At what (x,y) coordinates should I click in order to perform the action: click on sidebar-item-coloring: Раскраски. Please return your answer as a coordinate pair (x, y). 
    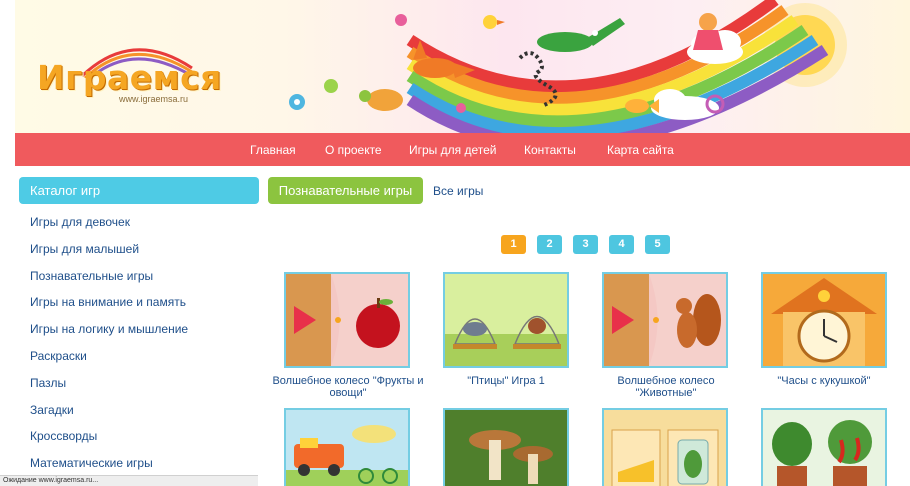
    Looking at the image, I should click on (109, 361).